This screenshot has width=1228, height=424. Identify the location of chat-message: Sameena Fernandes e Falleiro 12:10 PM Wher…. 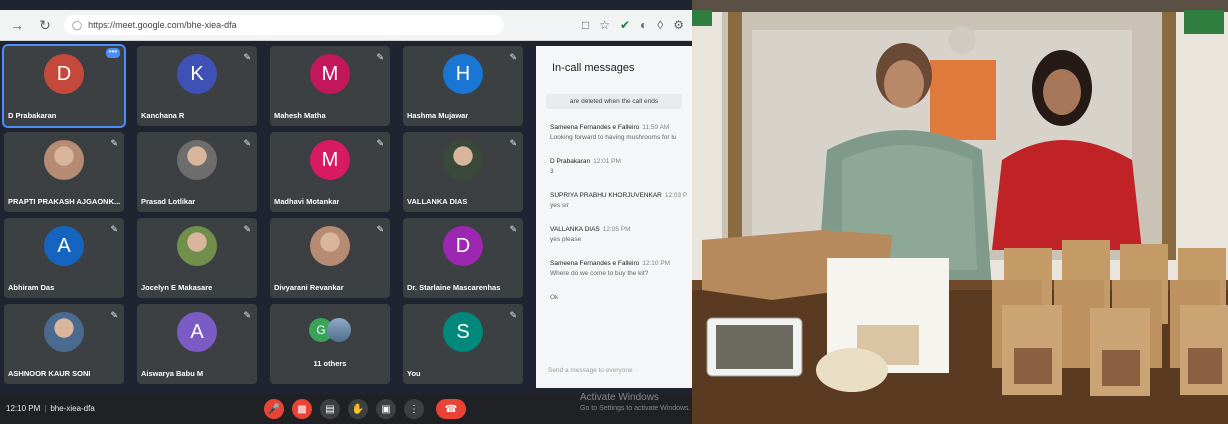
(621, 269).